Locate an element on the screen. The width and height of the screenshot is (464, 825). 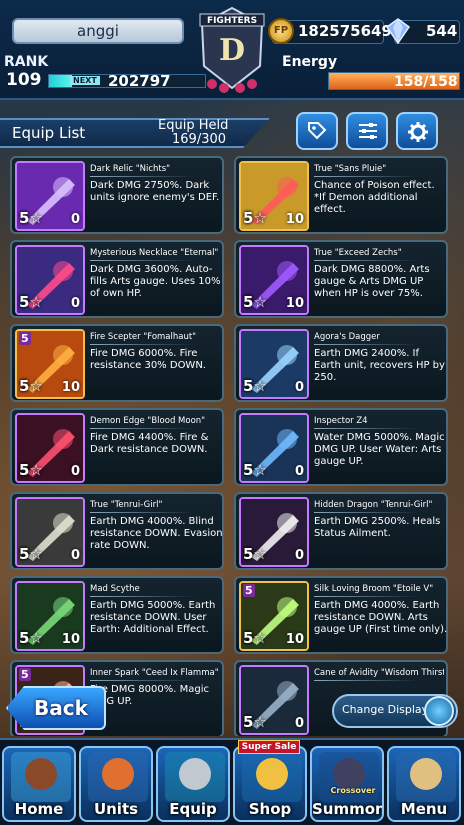
equipment-name: Demon Edge "Blood Moon" is located at coordinates (148, 421).